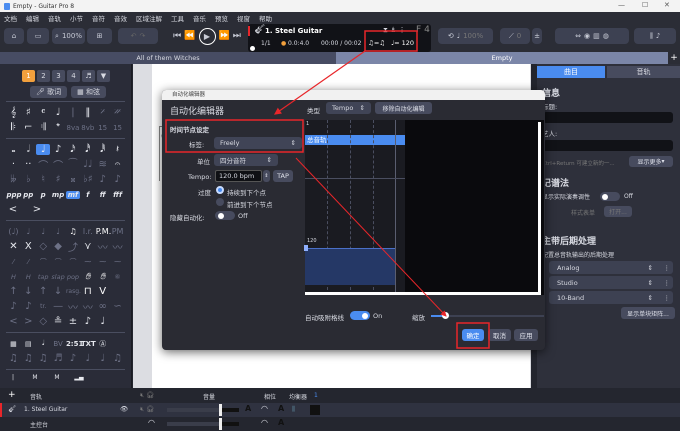 Image resolution: width=680 pixels, height=431 pixels. Describe the element at coordinates (58, 277) in the screenshot. I see `slap-icon: slap` at that location.